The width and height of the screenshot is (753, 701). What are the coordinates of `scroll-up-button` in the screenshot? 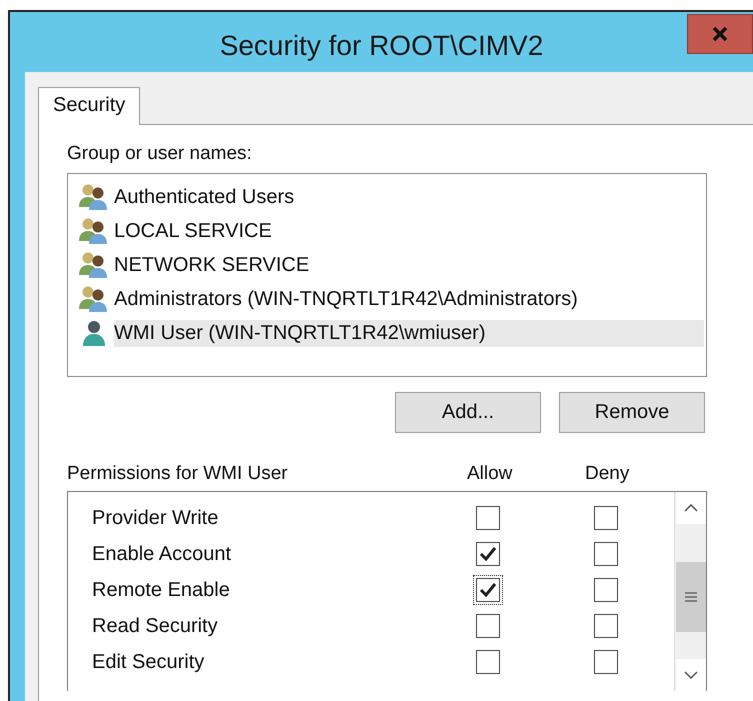 It's located at (691, 508).